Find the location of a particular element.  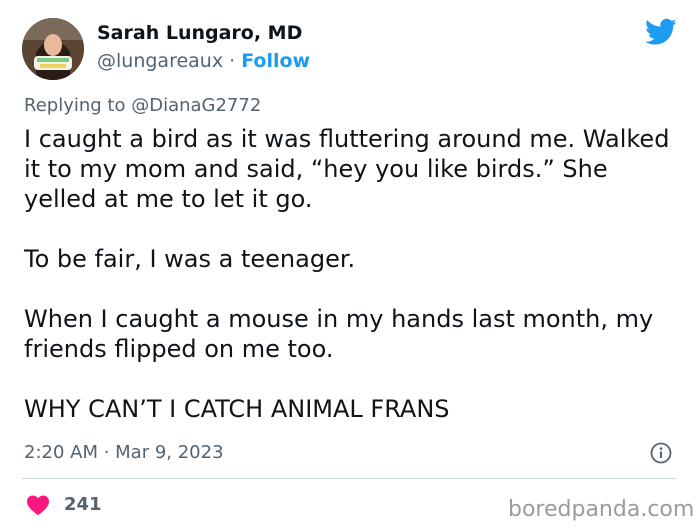

tweet-paragraph: WHY CAN’T I CATCH ANIMAL FRANS is located at coordinates (237, 409).